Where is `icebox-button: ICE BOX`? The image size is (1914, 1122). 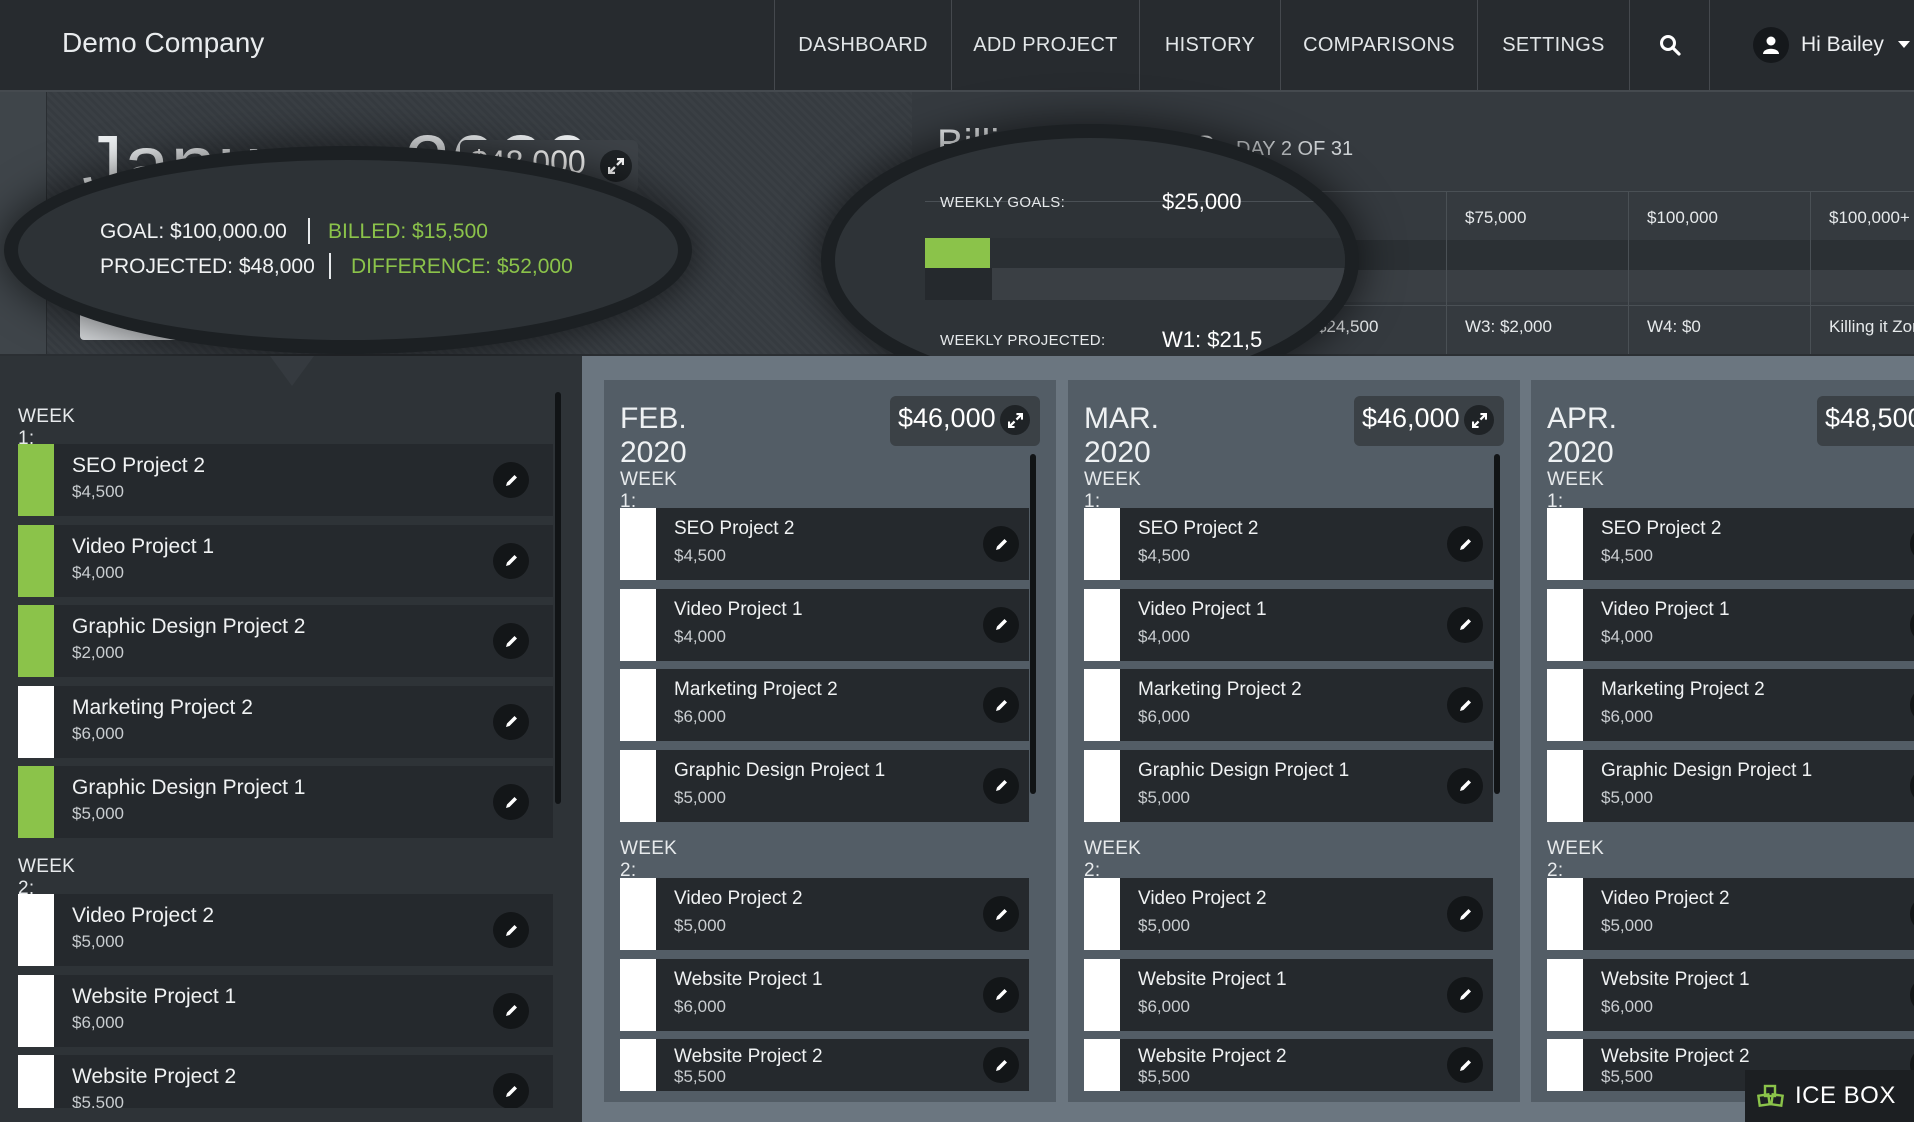
icebox-button: ICE BOX is located at coordinates (1829, 1096).